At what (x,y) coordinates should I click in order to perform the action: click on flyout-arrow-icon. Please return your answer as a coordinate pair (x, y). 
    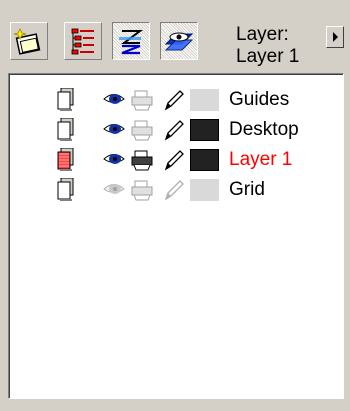
    Looking at the image, I should click on (335, 37).